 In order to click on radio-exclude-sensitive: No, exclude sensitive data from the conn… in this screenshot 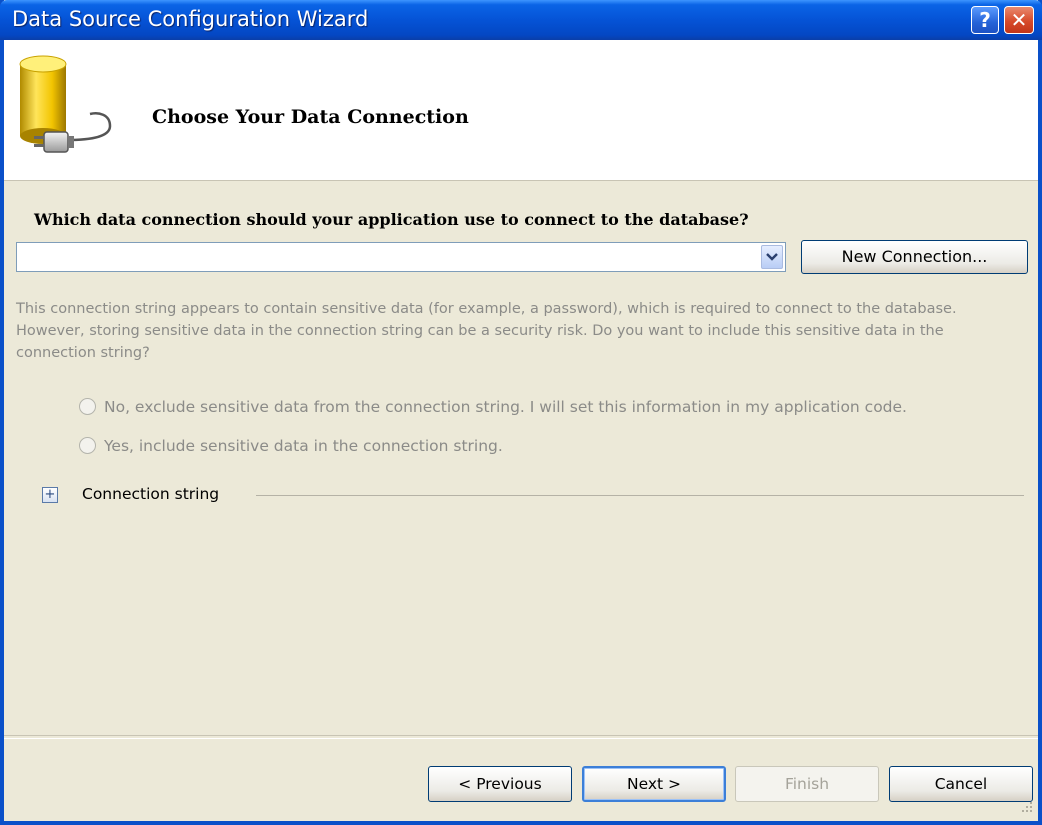, I will do `click(493, 407)`.